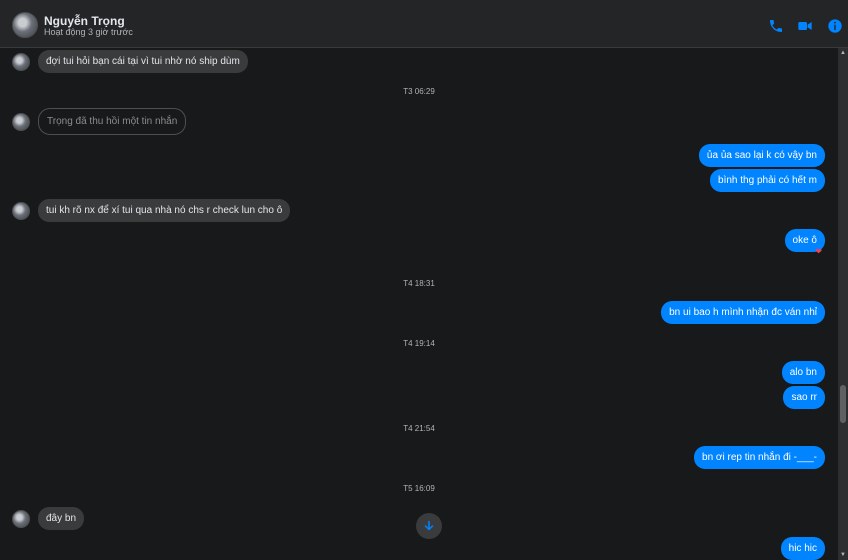  Describe the element at coordinates (835, 26) in the screenshot. I see `info-icon` at that location.